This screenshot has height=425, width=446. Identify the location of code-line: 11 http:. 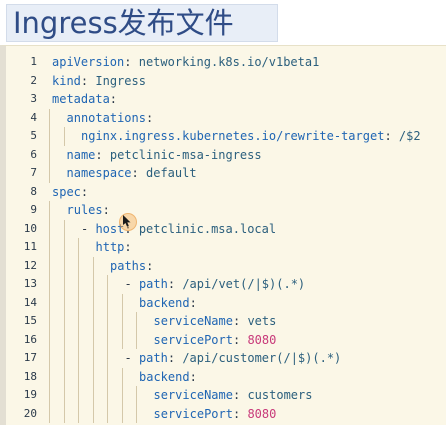
(226, 247).